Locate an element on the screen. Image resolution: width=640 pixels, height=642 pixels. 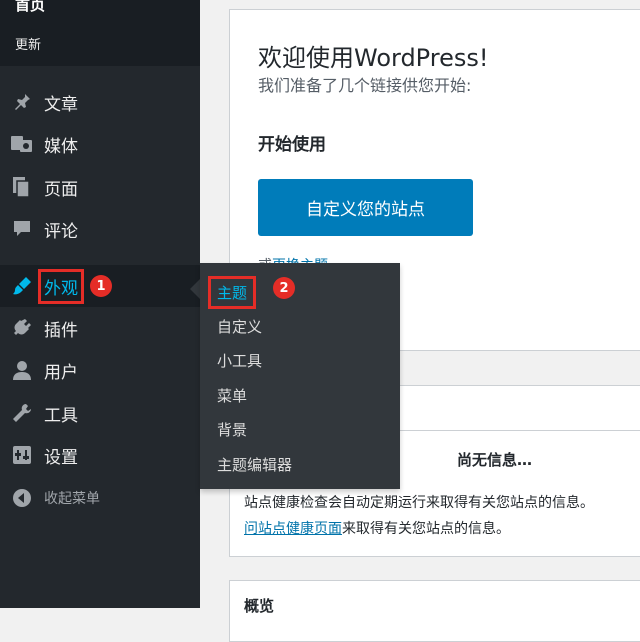
menu-pages-label: 页面 is located at coordinates (61, 189).